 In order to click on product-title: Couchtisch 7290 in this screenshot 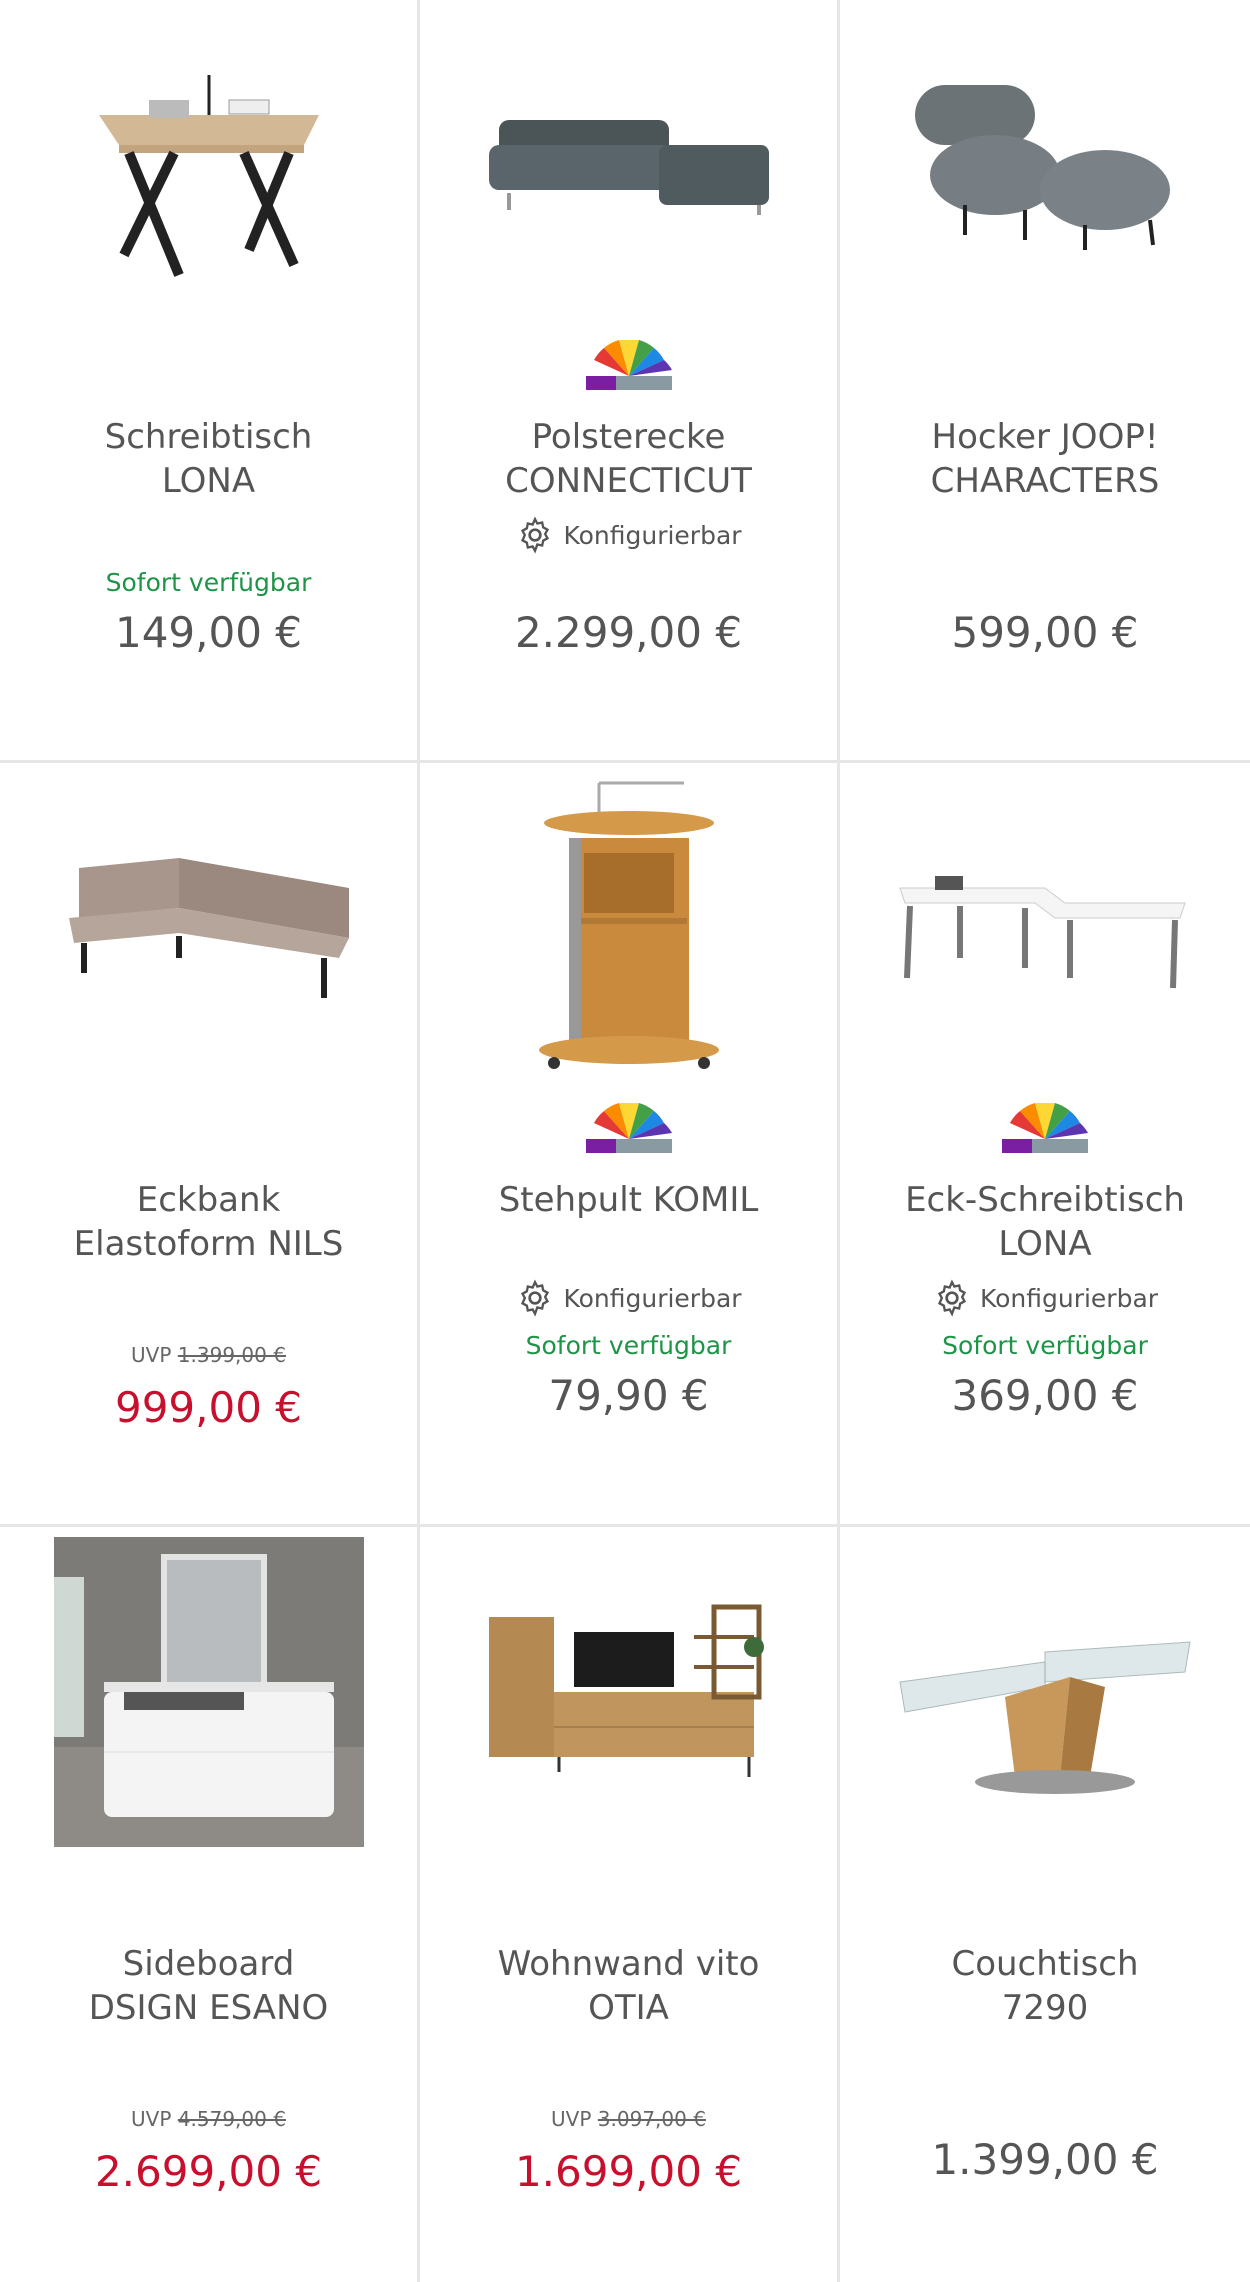, I will do `click(1045, 1986)`.